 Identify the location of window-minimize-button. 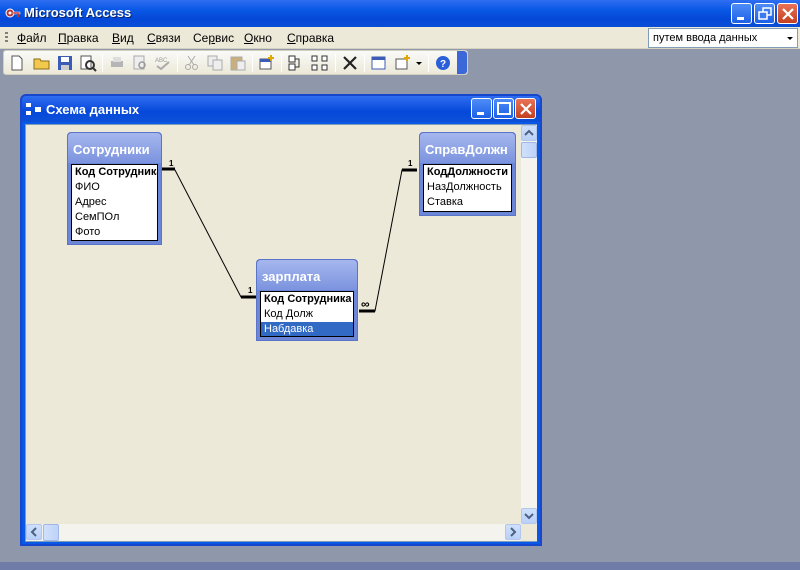
(481, 108).